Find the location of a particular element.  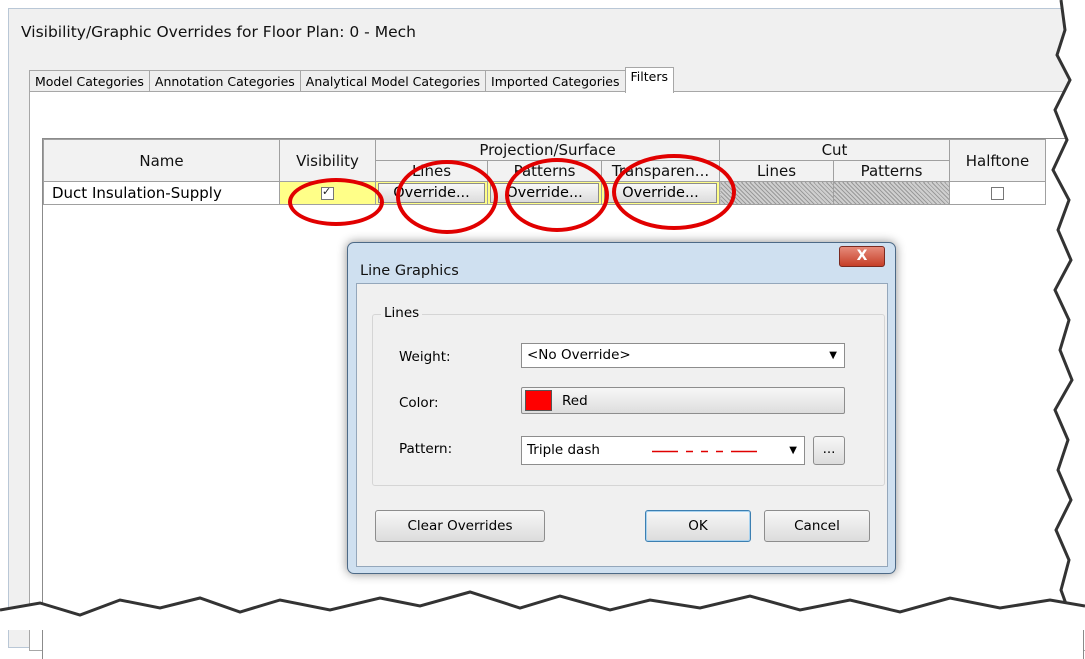

cut-lines-cell-disabled is located at coordinates (776, 193).